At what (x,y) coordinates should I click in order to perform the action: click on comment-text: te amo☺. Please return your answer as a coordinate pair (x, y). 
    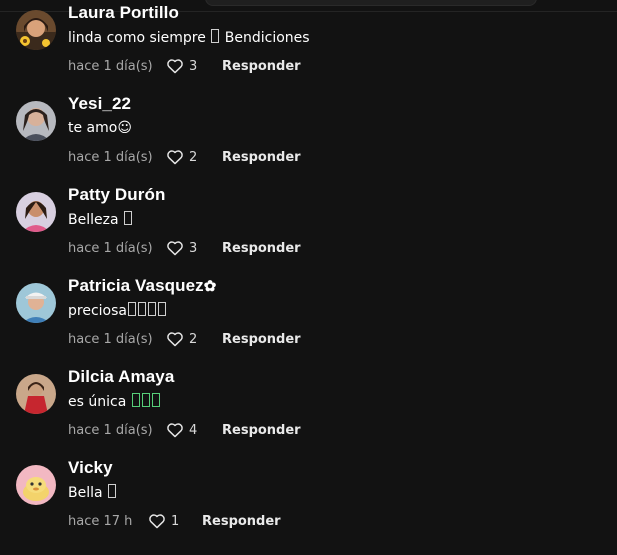
    Looking at the image, I should click on (100, 128).